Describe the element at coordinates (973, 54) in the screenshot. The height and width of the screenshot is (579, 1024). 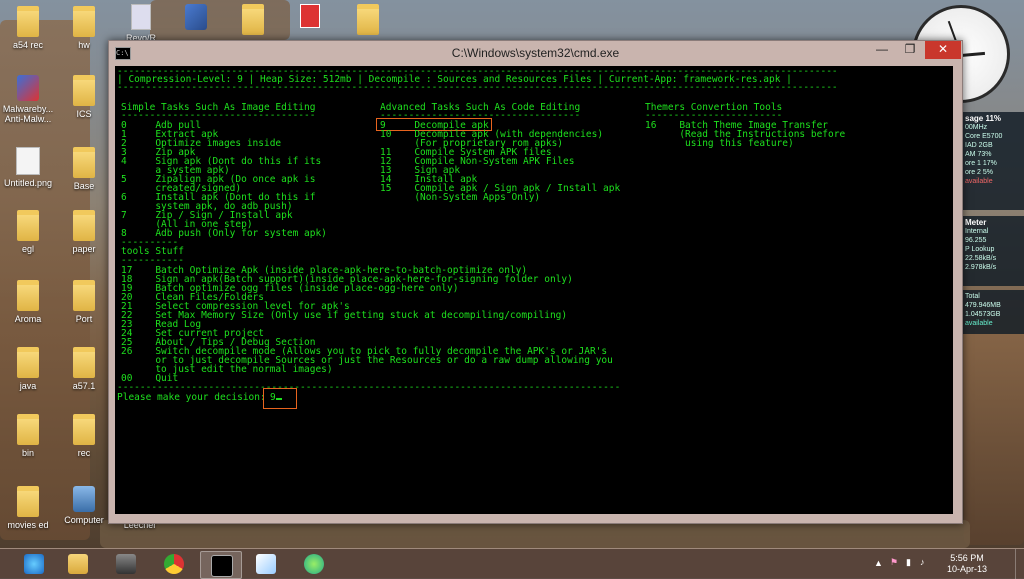
I see `clock-hour-hand` at that location.